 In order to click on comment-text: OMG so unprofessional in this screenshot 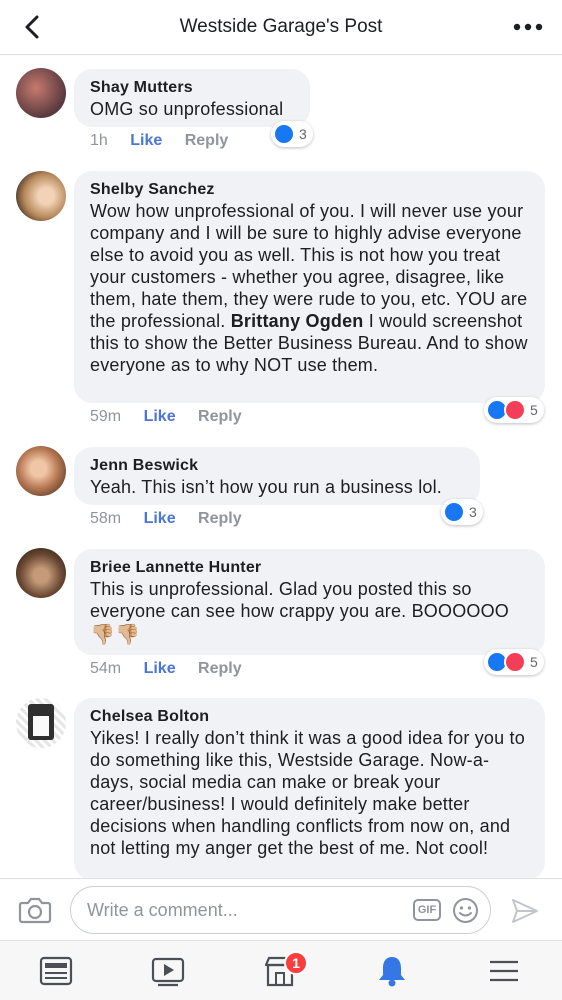, I will do `click(187, 109)`.